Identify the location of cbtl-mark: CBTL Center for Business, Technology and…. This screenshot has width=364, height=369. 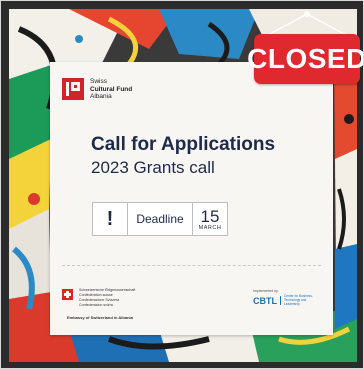
(284, 300).